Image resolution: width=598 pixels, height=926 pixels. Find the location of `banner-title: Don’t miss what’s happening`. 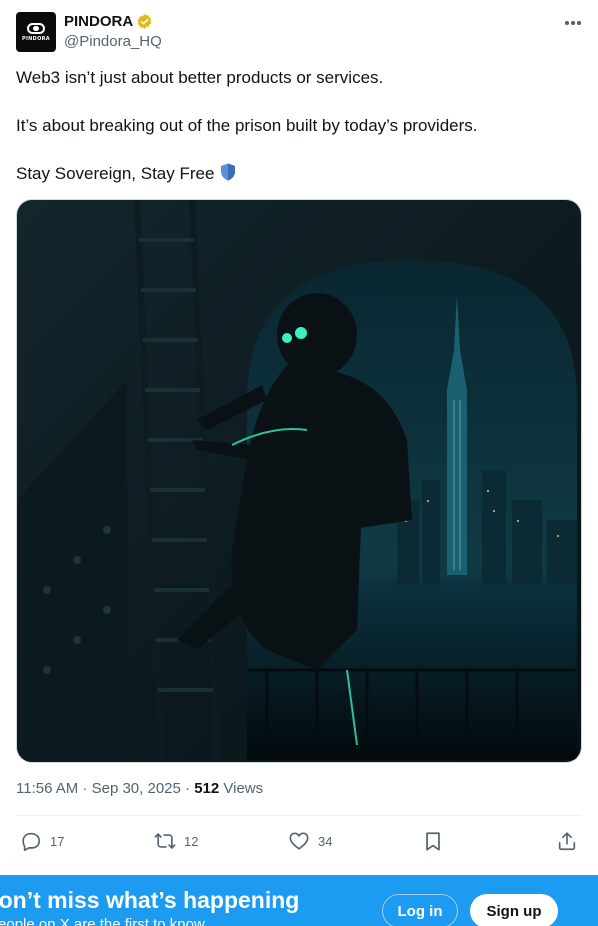

banner-title: Don’t miss what’s happening is located at coordinates (150, 900).